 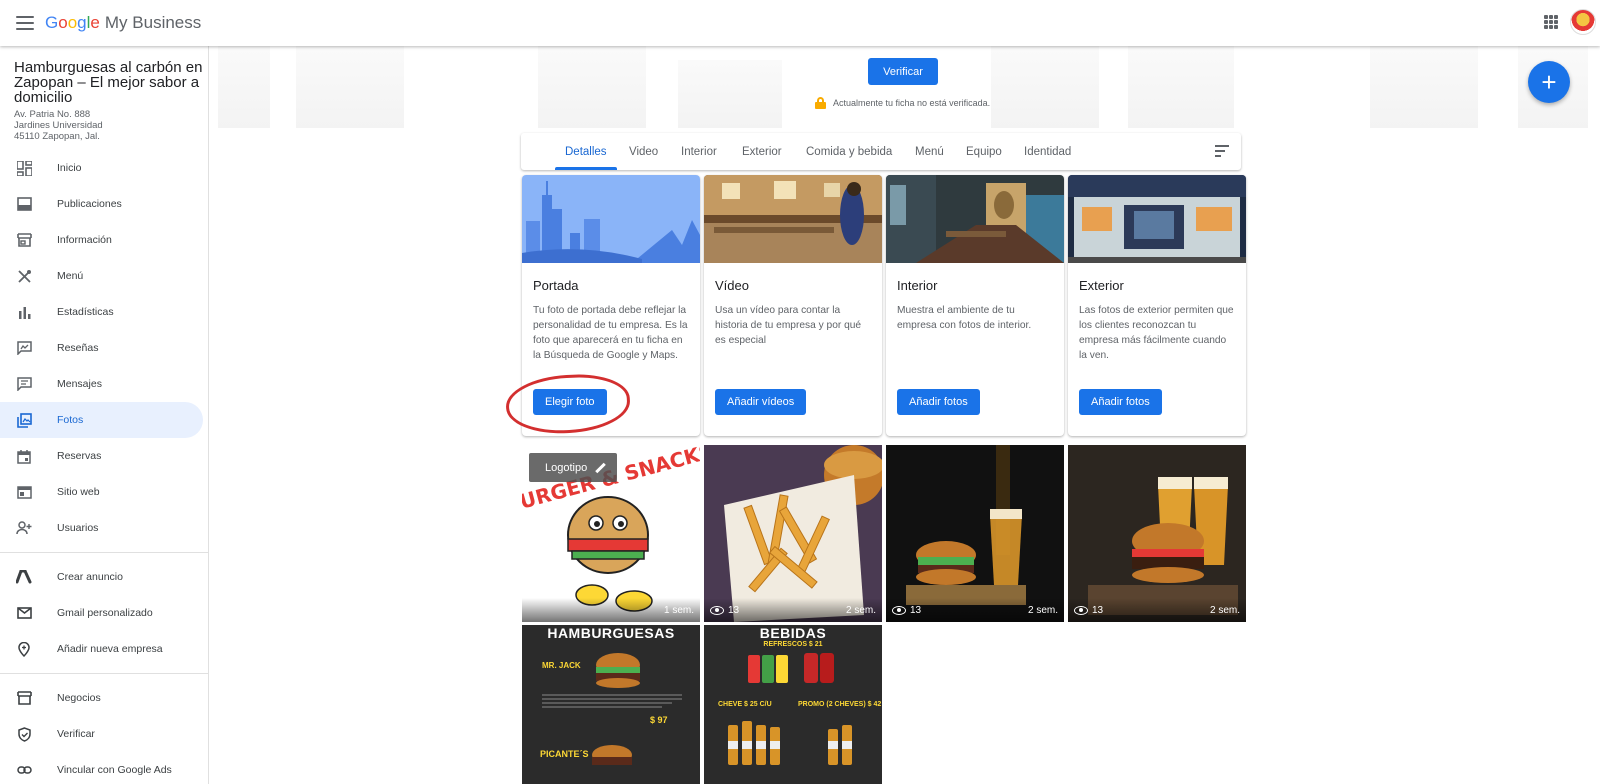 What do you see at coordinates (903, 71) in the screenshot?
I see `verify-button: Verificar` at bounding box center [903, 71].